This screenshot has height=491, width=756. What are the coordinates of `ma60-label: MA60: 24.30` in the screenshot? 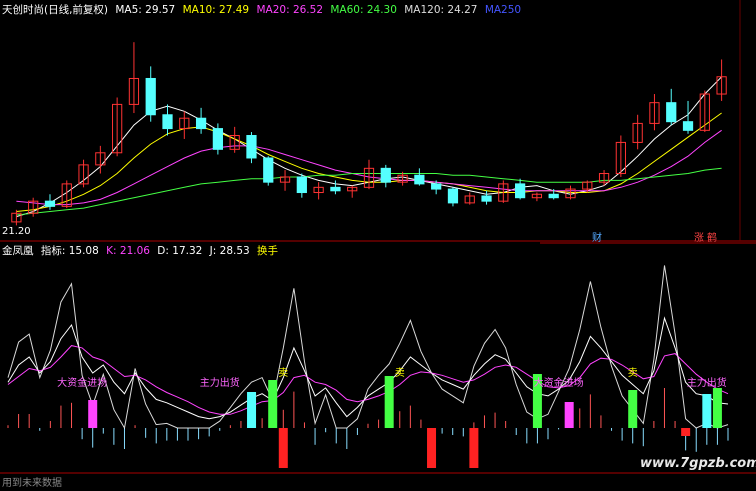 It's located at (363, 10).